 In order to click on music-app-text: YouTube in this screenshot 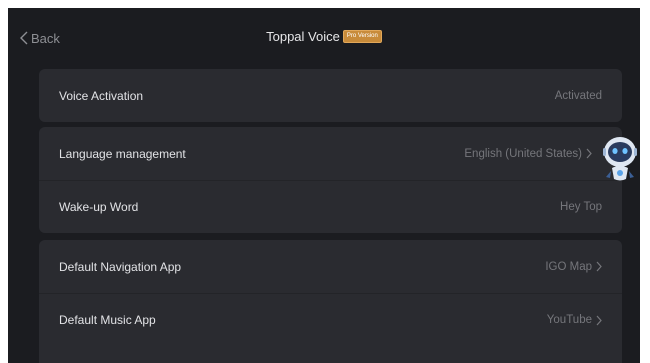, I will do `click(569, 320)`.